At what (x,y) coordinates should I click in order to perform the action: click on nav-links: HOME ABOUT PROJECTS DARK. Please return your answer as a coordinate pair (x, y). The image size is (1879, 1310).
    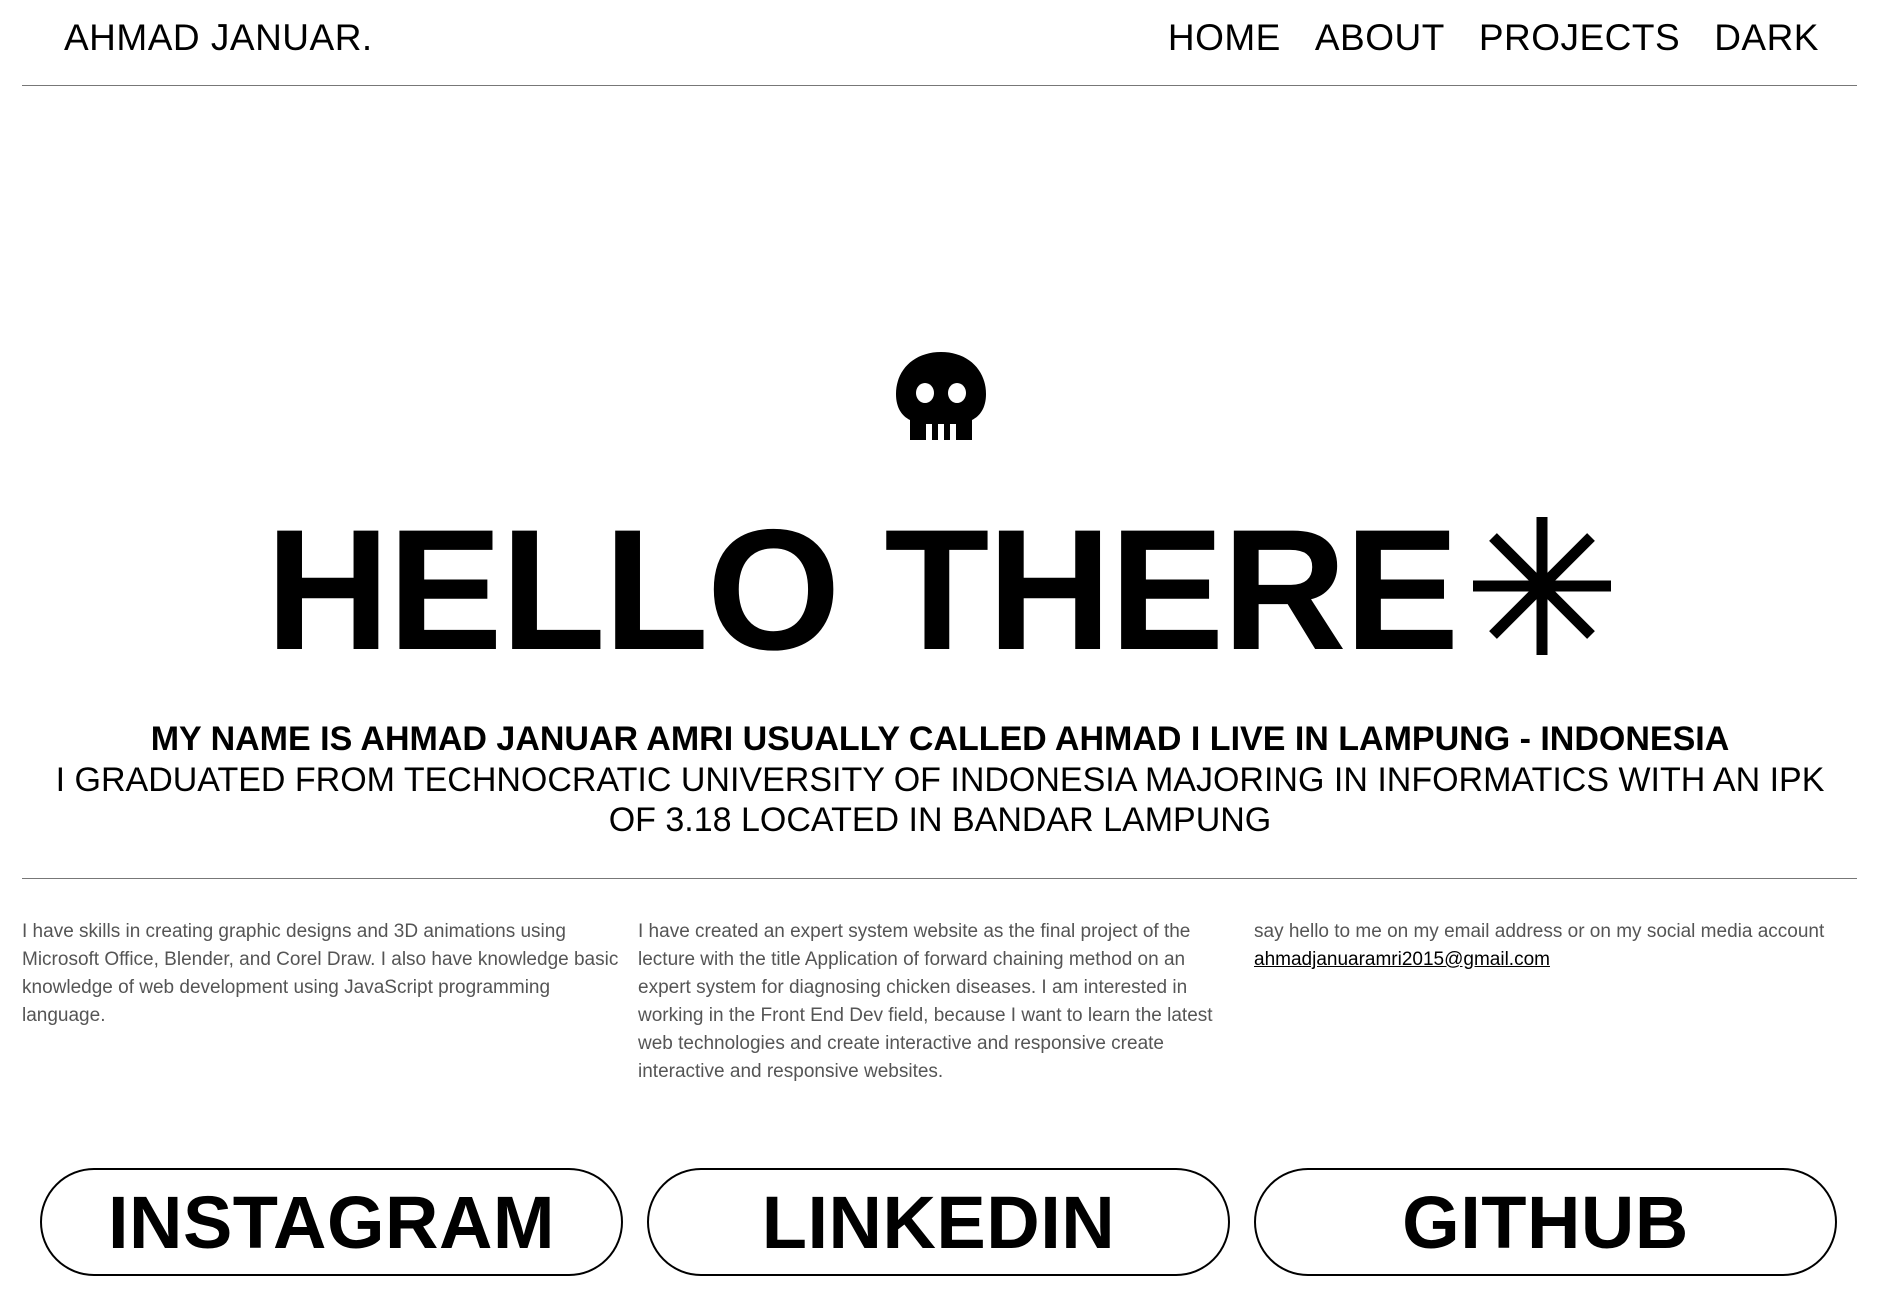
    Looking at the image, I should click on (1493, 38).